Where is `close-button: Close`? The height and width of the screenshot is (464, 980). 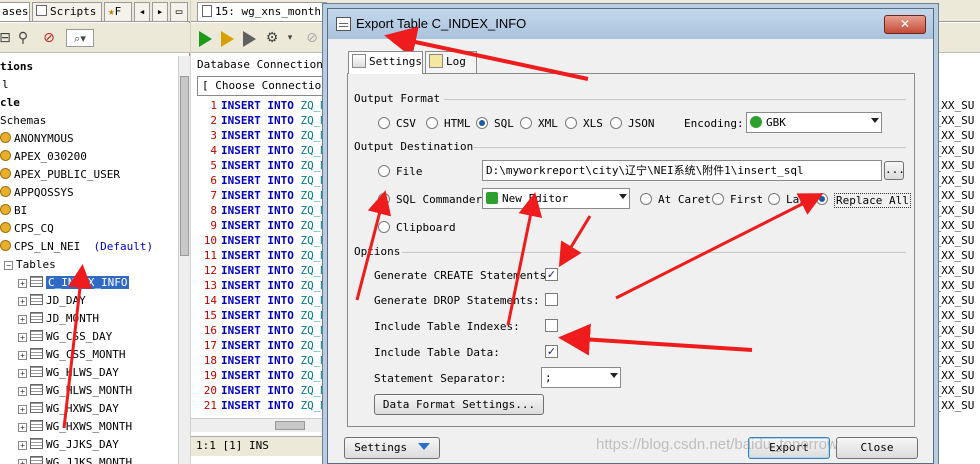 close-button: Close is located at coordinates (877, 448).